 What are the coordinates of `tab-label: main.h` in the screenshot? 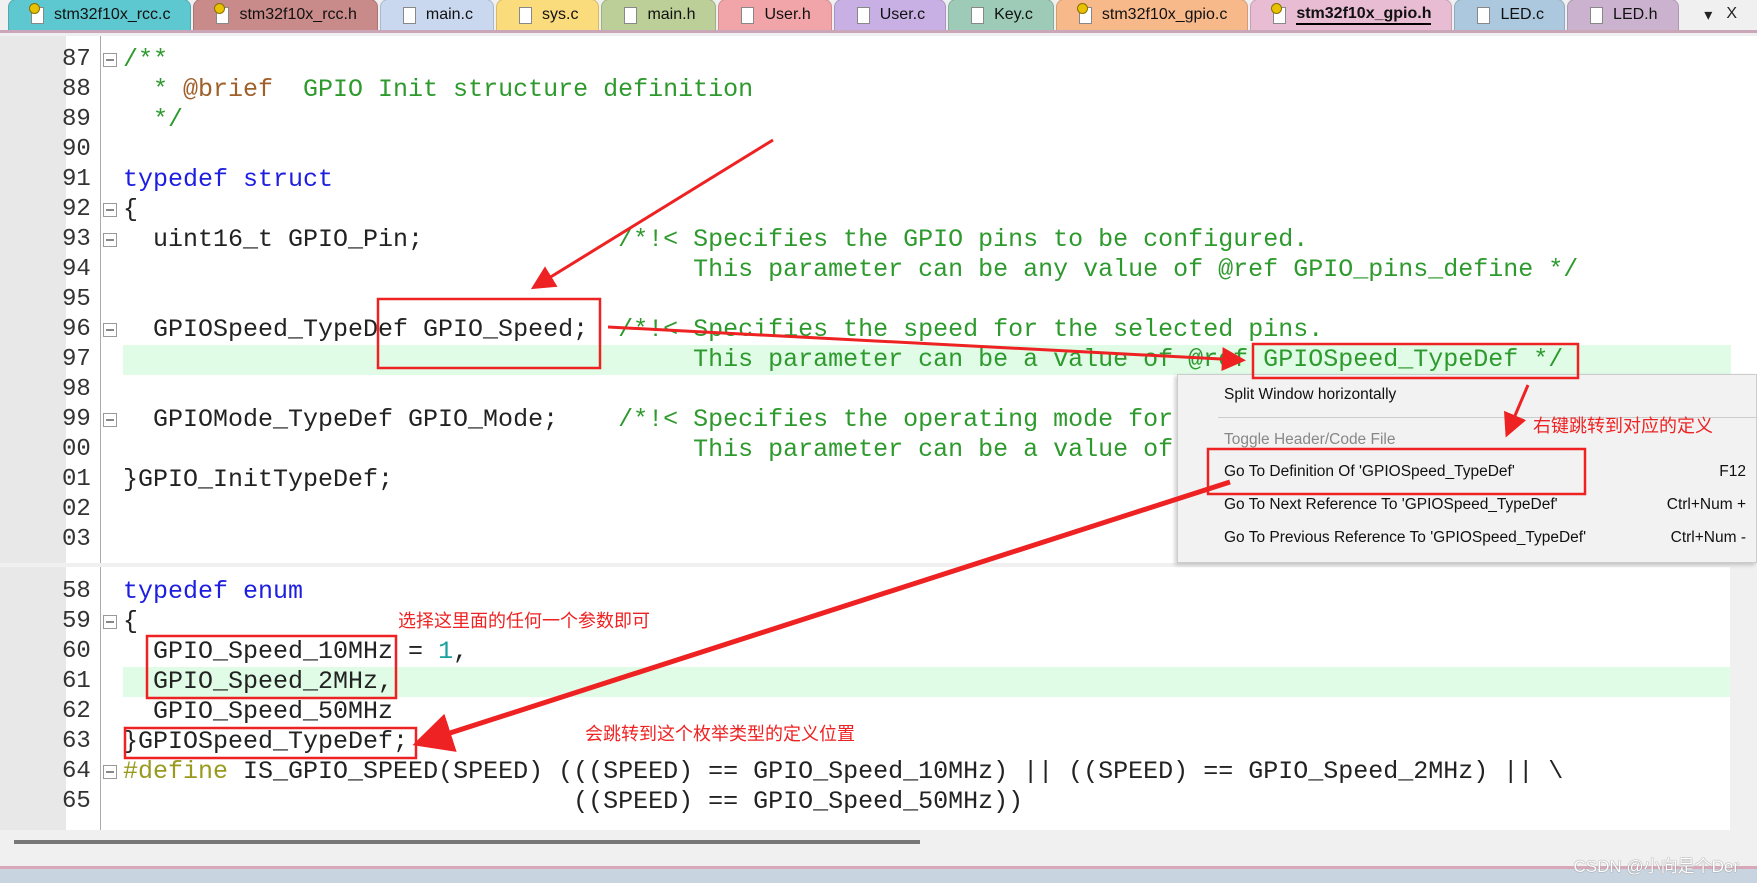 It's located at (671, 14).